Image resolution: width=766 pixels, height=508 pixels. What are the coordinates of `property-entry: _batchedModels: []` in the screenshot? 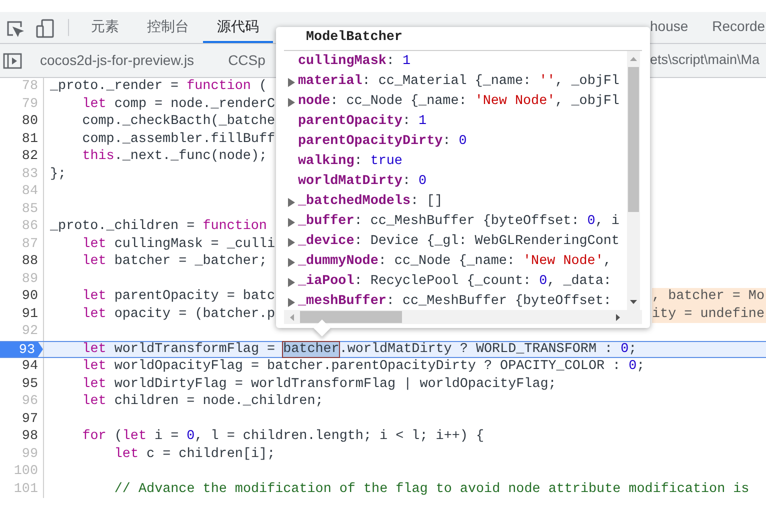 It's located at (370, 202).